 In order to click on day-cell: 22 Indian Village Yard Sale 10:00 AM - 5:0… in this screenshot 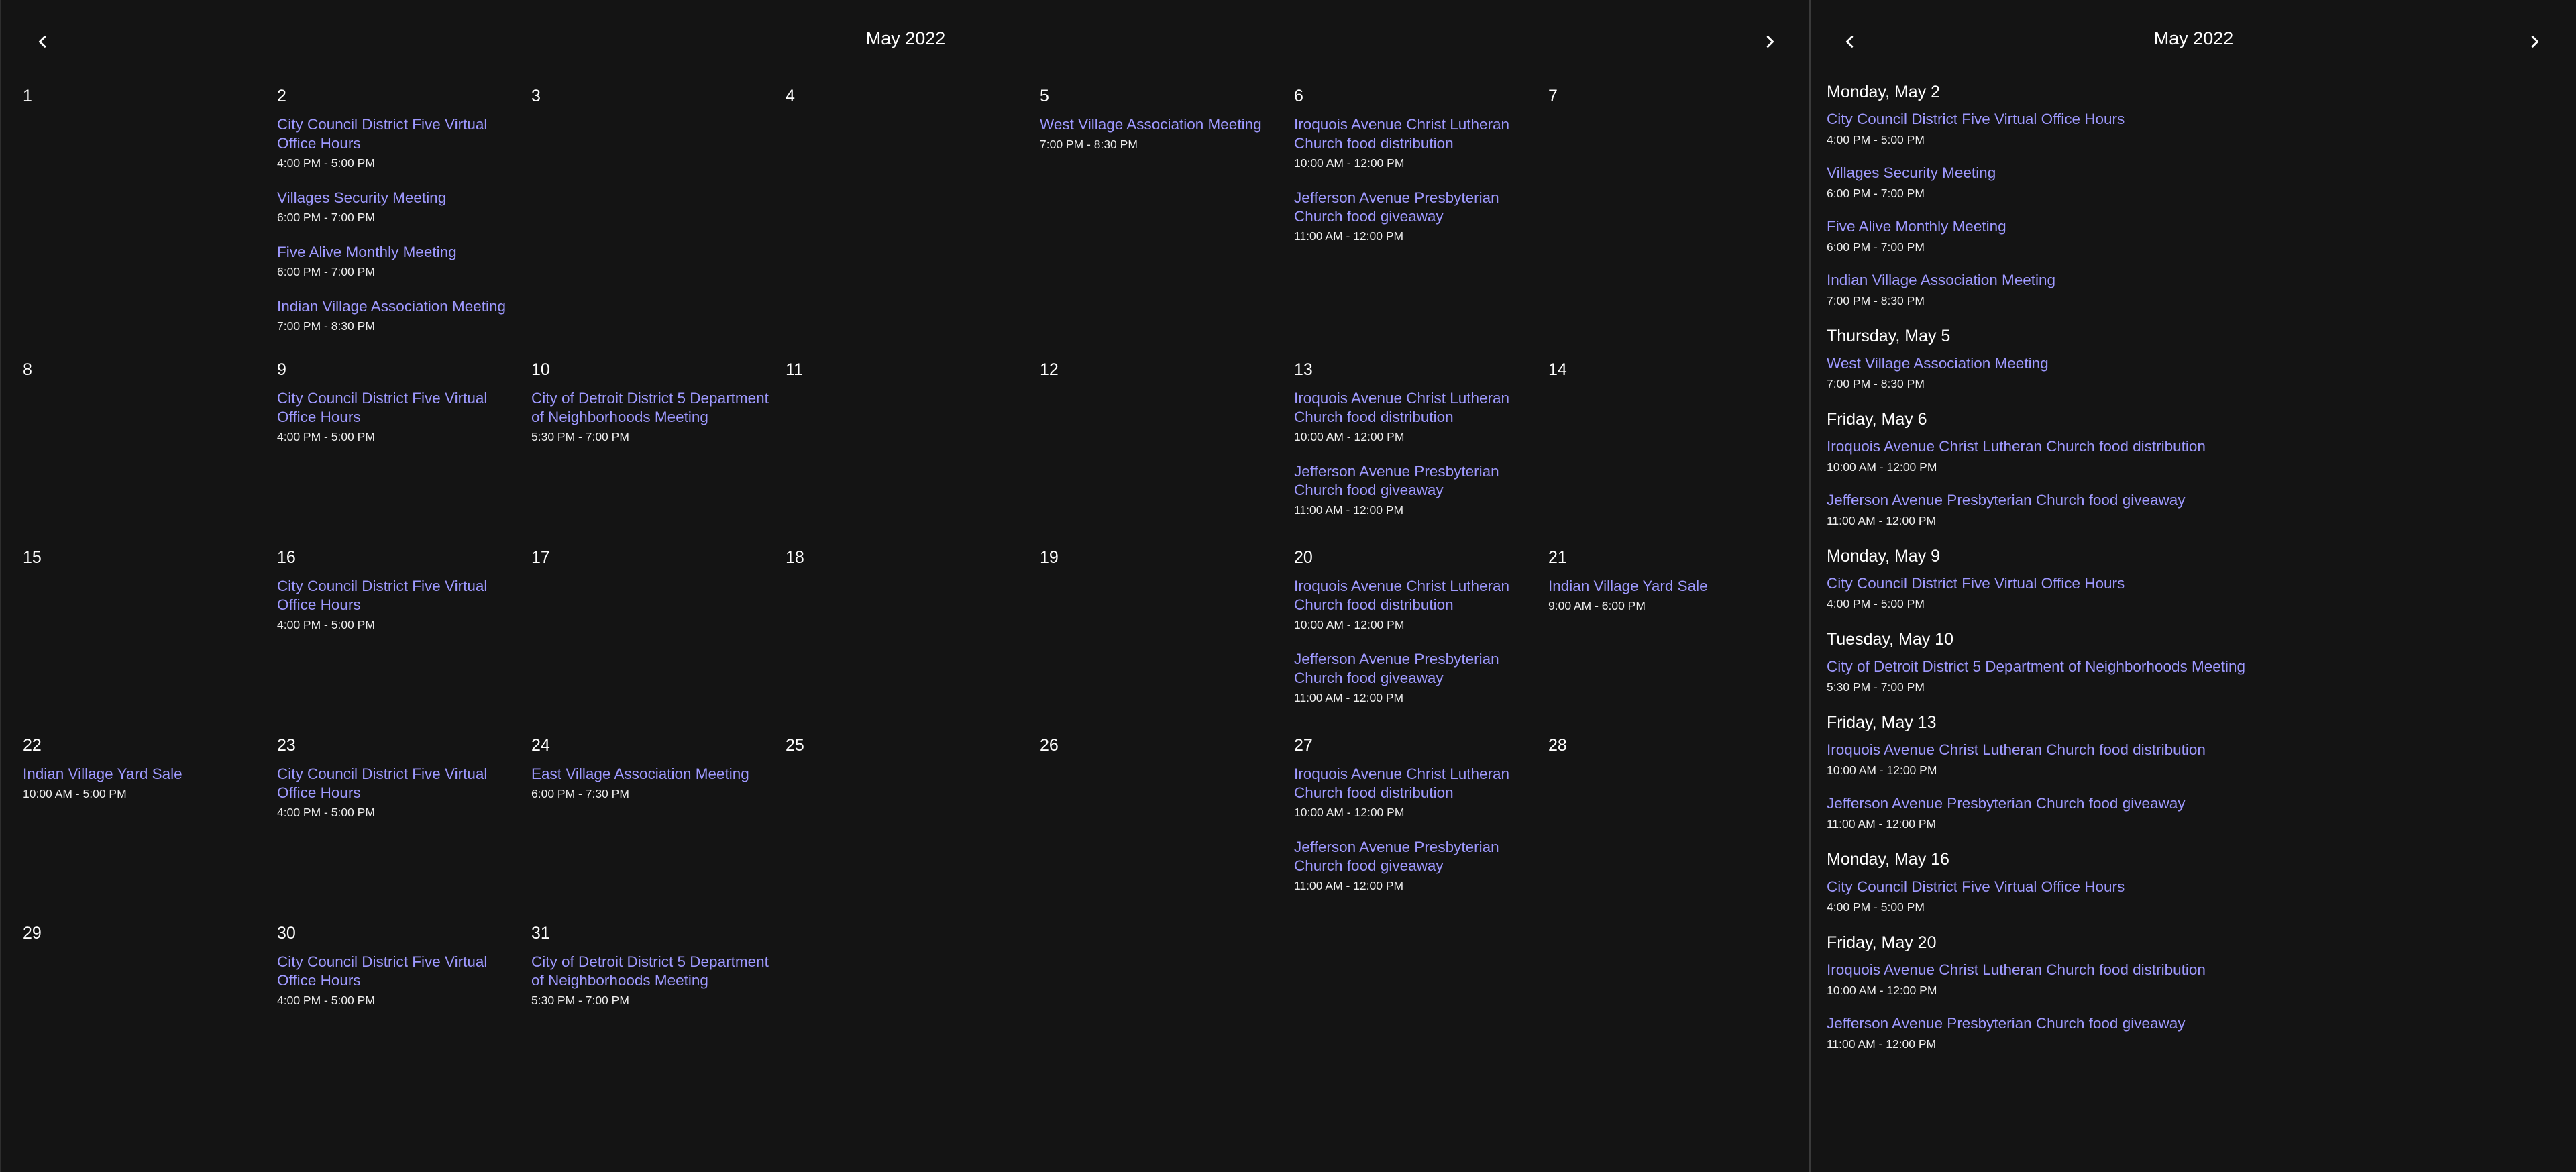, I will do `click(150, 828)`.